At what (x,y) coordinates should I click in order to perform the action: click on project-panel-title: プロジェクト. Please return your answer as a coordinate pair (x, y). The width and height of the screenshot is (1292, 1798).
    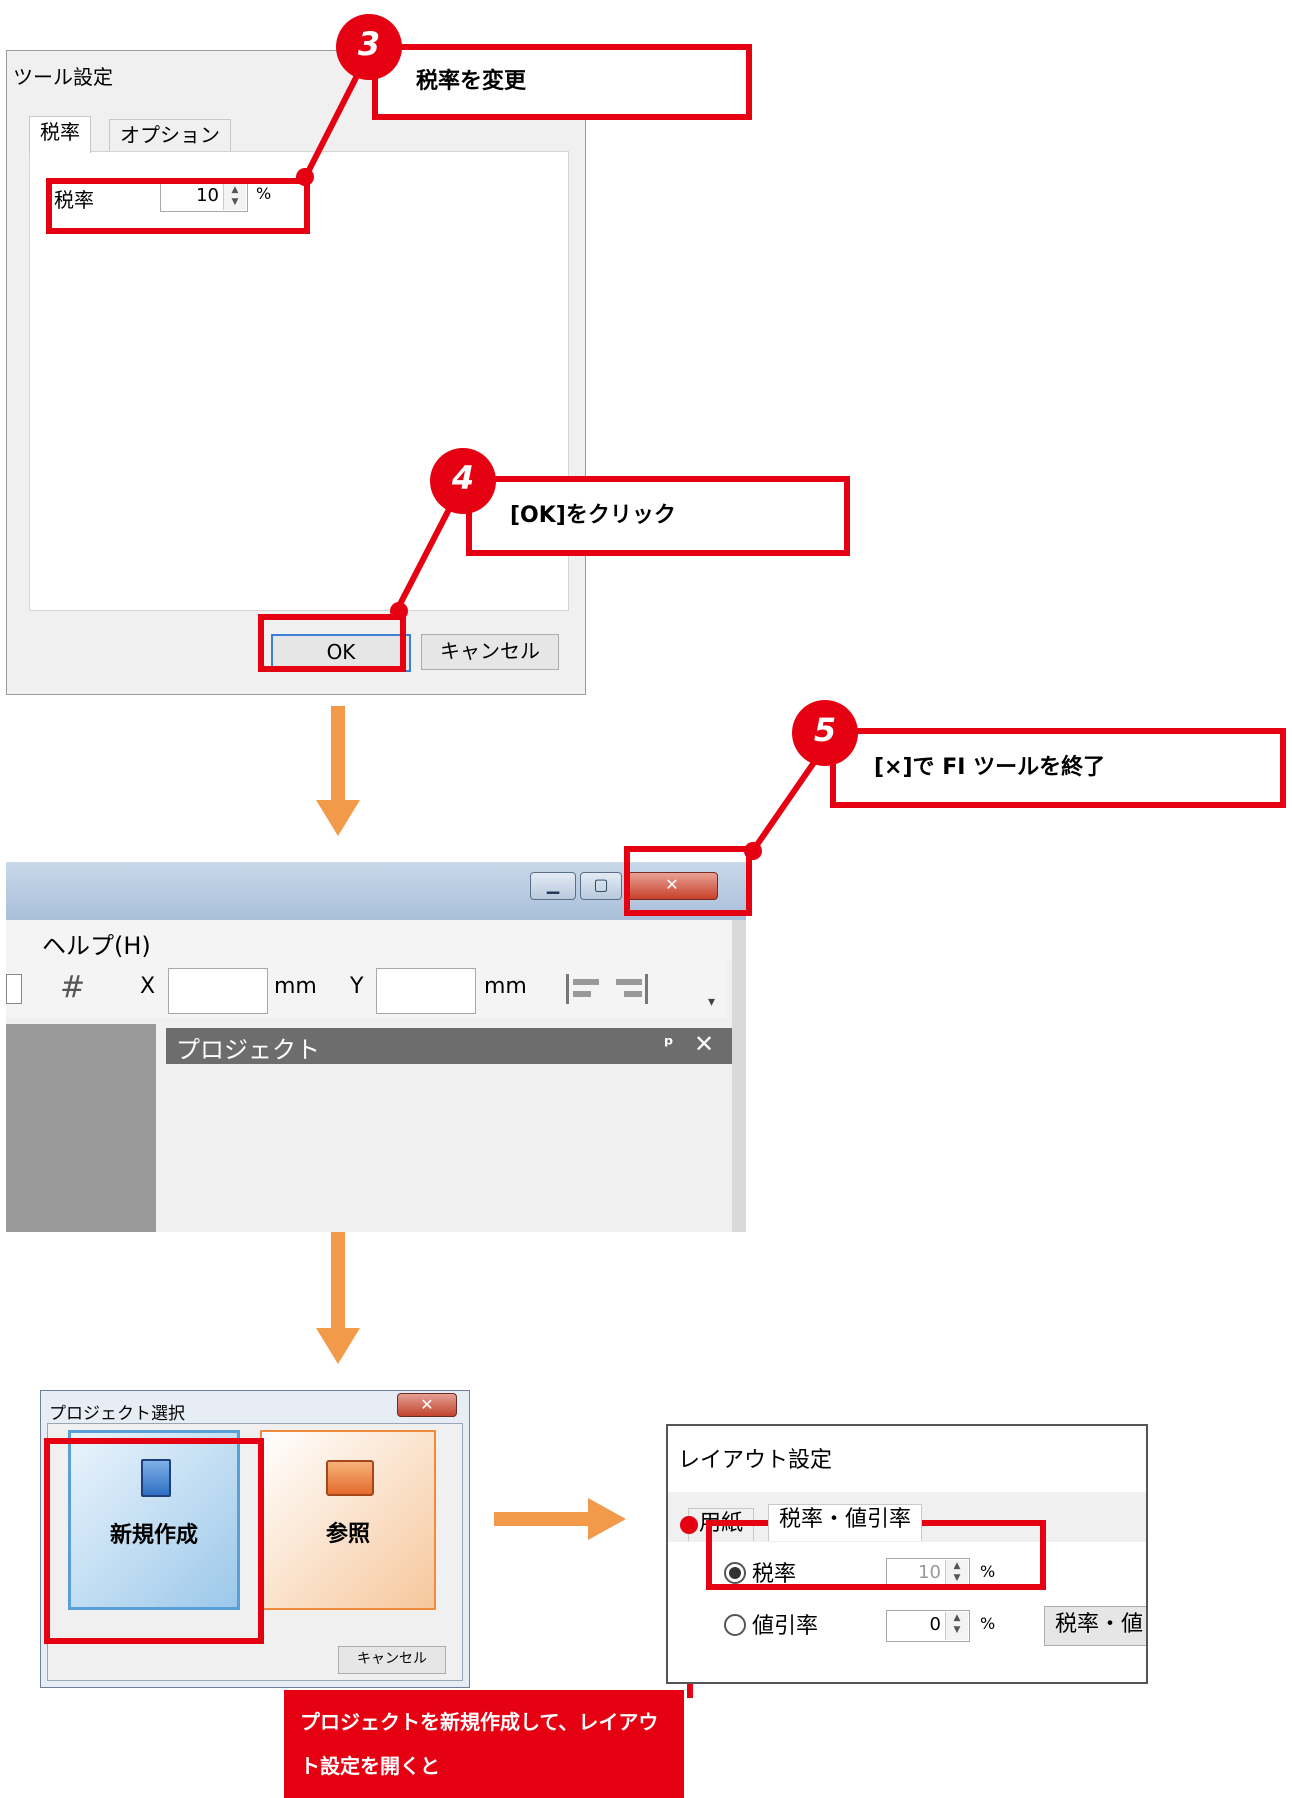
    Looking at the image, I should click on (248, 1050).